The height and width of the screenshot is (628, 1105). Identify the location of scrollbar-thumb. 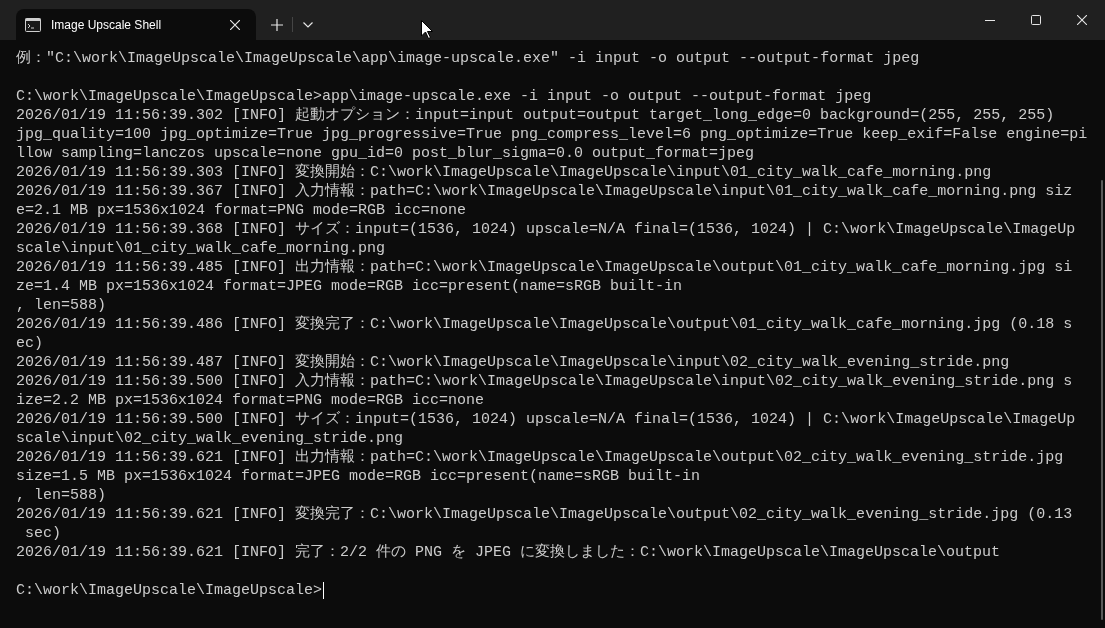
(1102, 400).